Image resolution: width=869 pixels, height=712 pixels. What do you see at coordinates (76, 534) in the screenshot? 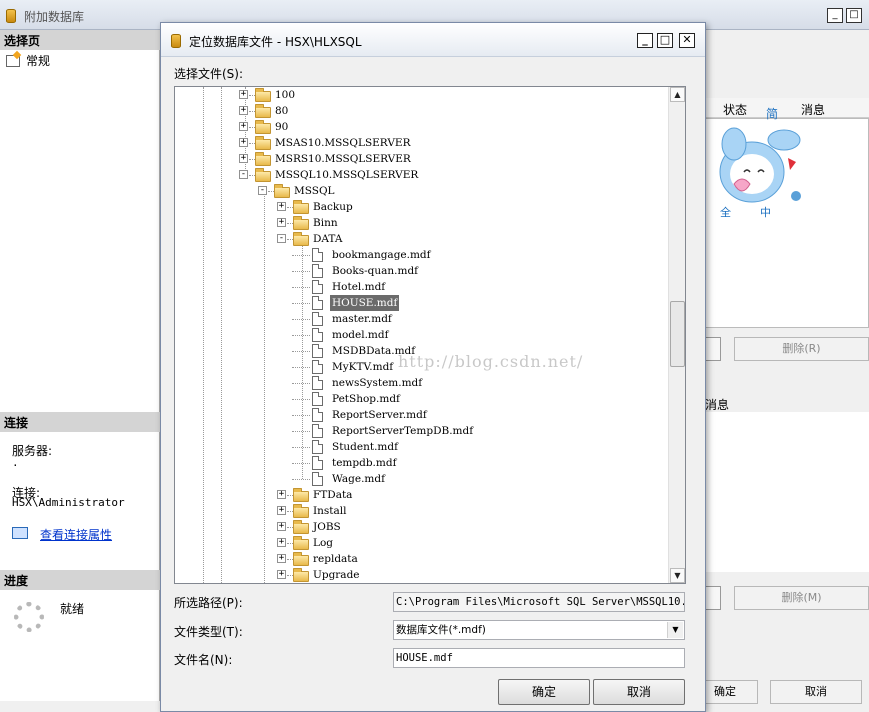
I see `view-connection-properties-link: 查看连接属性` at bounding box center [76, 534].